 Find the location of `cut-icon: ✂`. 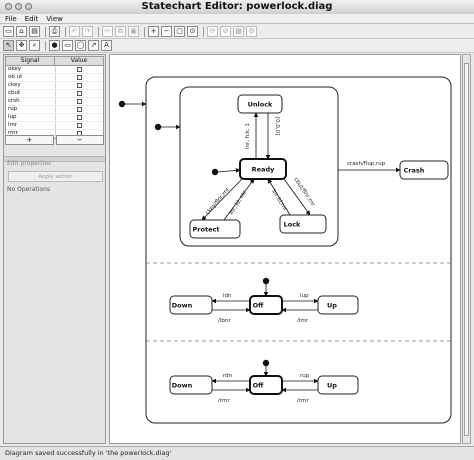

cut-icon: ✂ is located at coordinates (107, 31).